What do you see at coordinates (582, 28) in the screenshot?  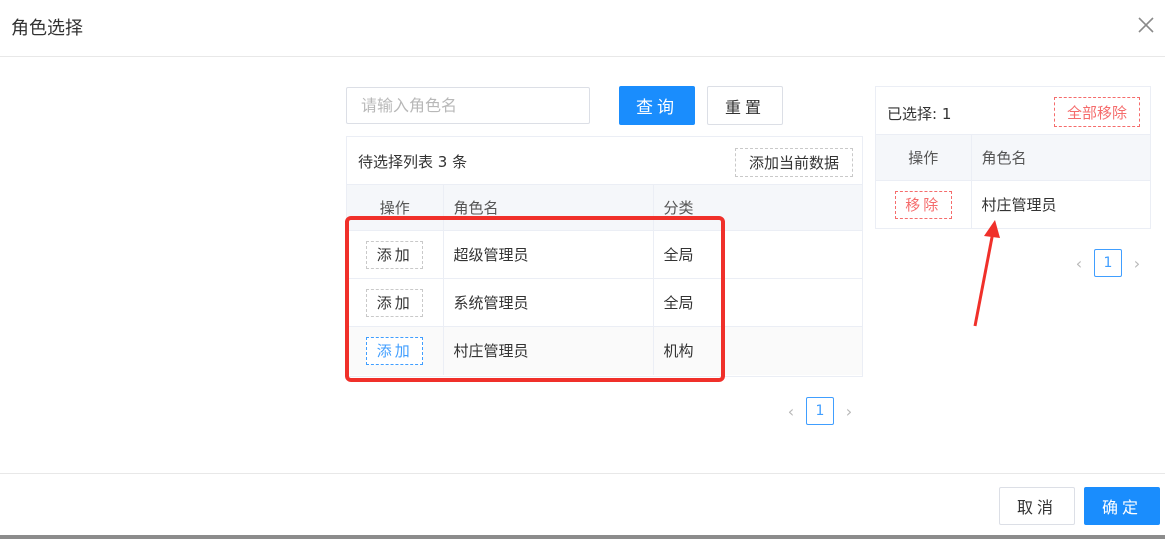 I see `dialog-header: 角色选择` at bounding box center [582, 28].